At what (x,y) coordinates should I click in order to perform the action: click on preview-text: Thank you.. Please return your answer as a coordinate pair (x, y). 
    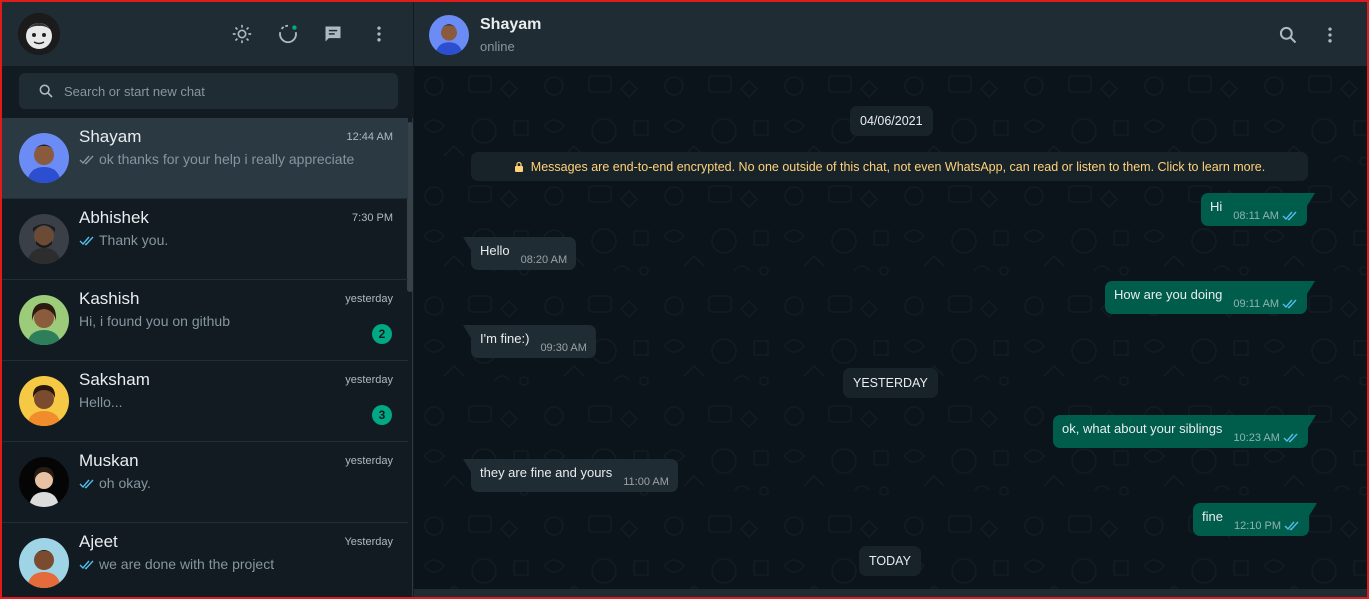
    Looking at the image, I should click on (134, 240).